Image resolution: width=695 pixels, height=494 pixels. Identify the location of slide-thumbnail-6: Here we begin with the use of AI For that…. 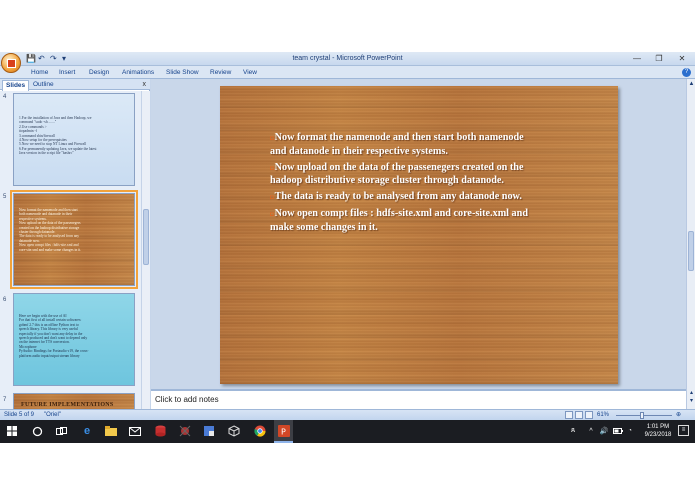
(74, 339).